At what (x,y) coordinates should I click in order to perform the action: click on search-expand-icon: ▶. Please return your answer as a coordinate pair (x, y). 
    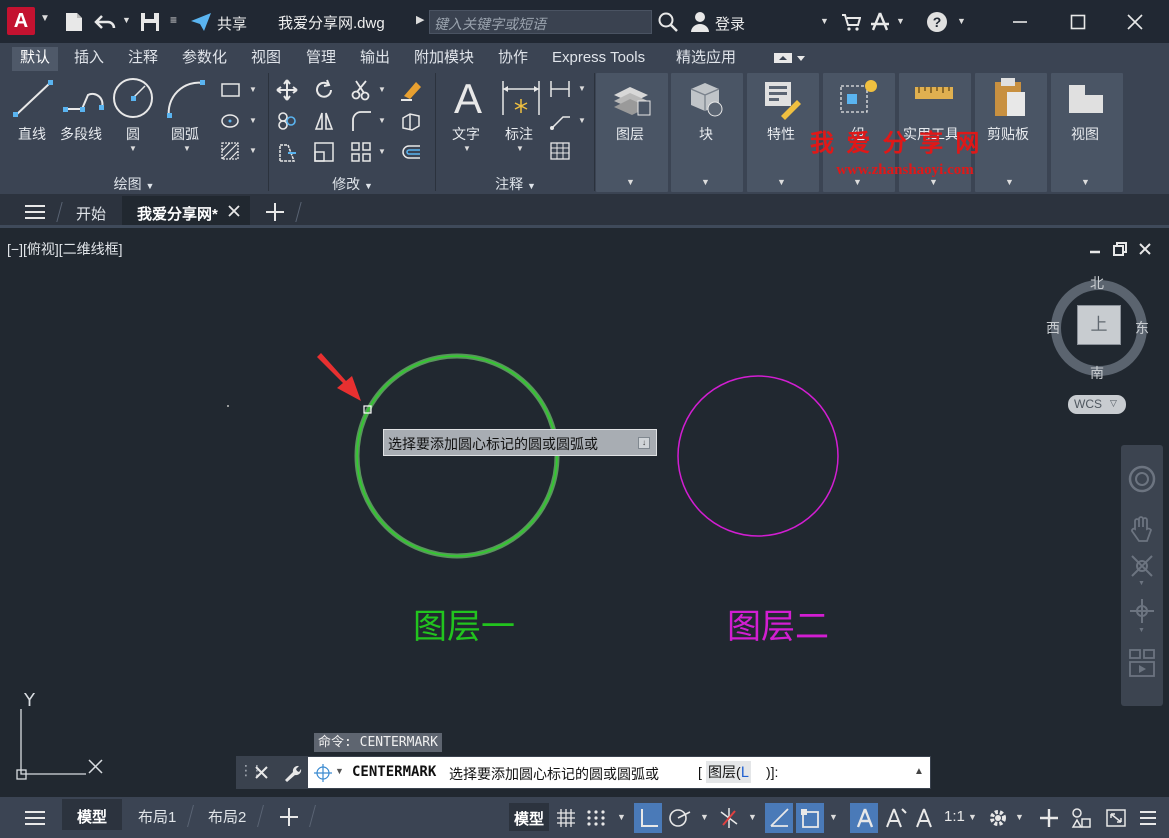
    Looking at the image, I should click on (420, 19).